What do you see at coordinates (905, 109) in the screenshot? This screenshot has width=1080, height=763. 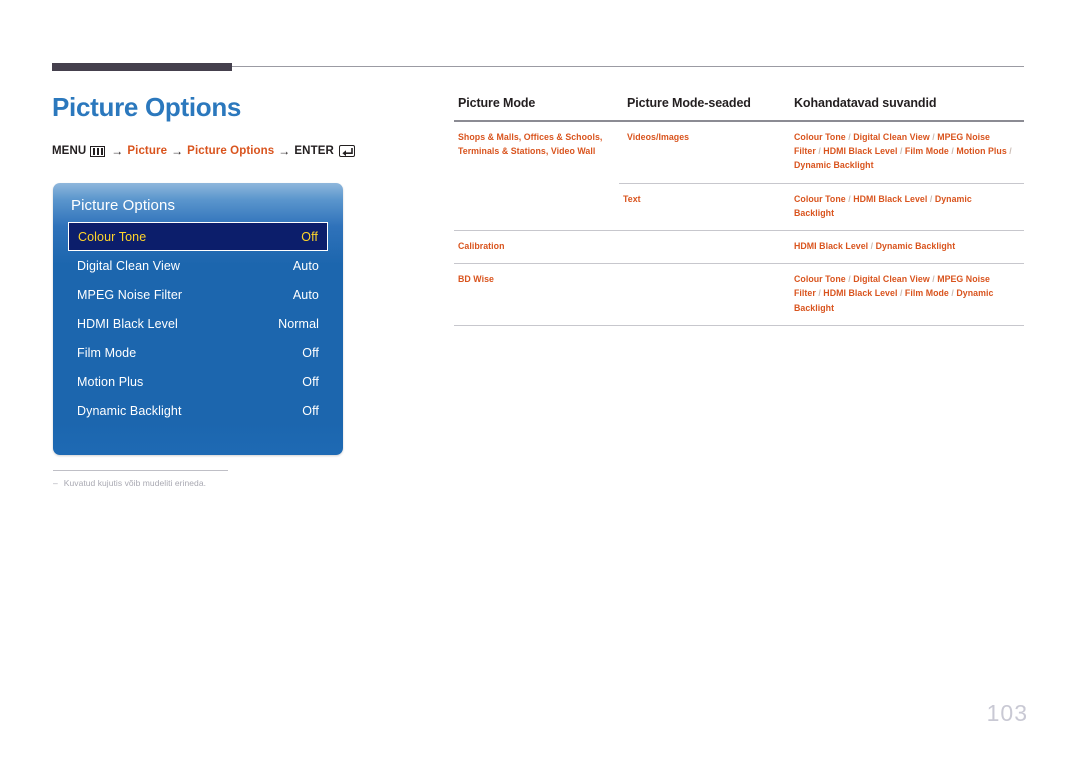 I see `table-header-kohandatavad-suvandid: Kohandatavad suvandid` at bounding box center [905, 109].